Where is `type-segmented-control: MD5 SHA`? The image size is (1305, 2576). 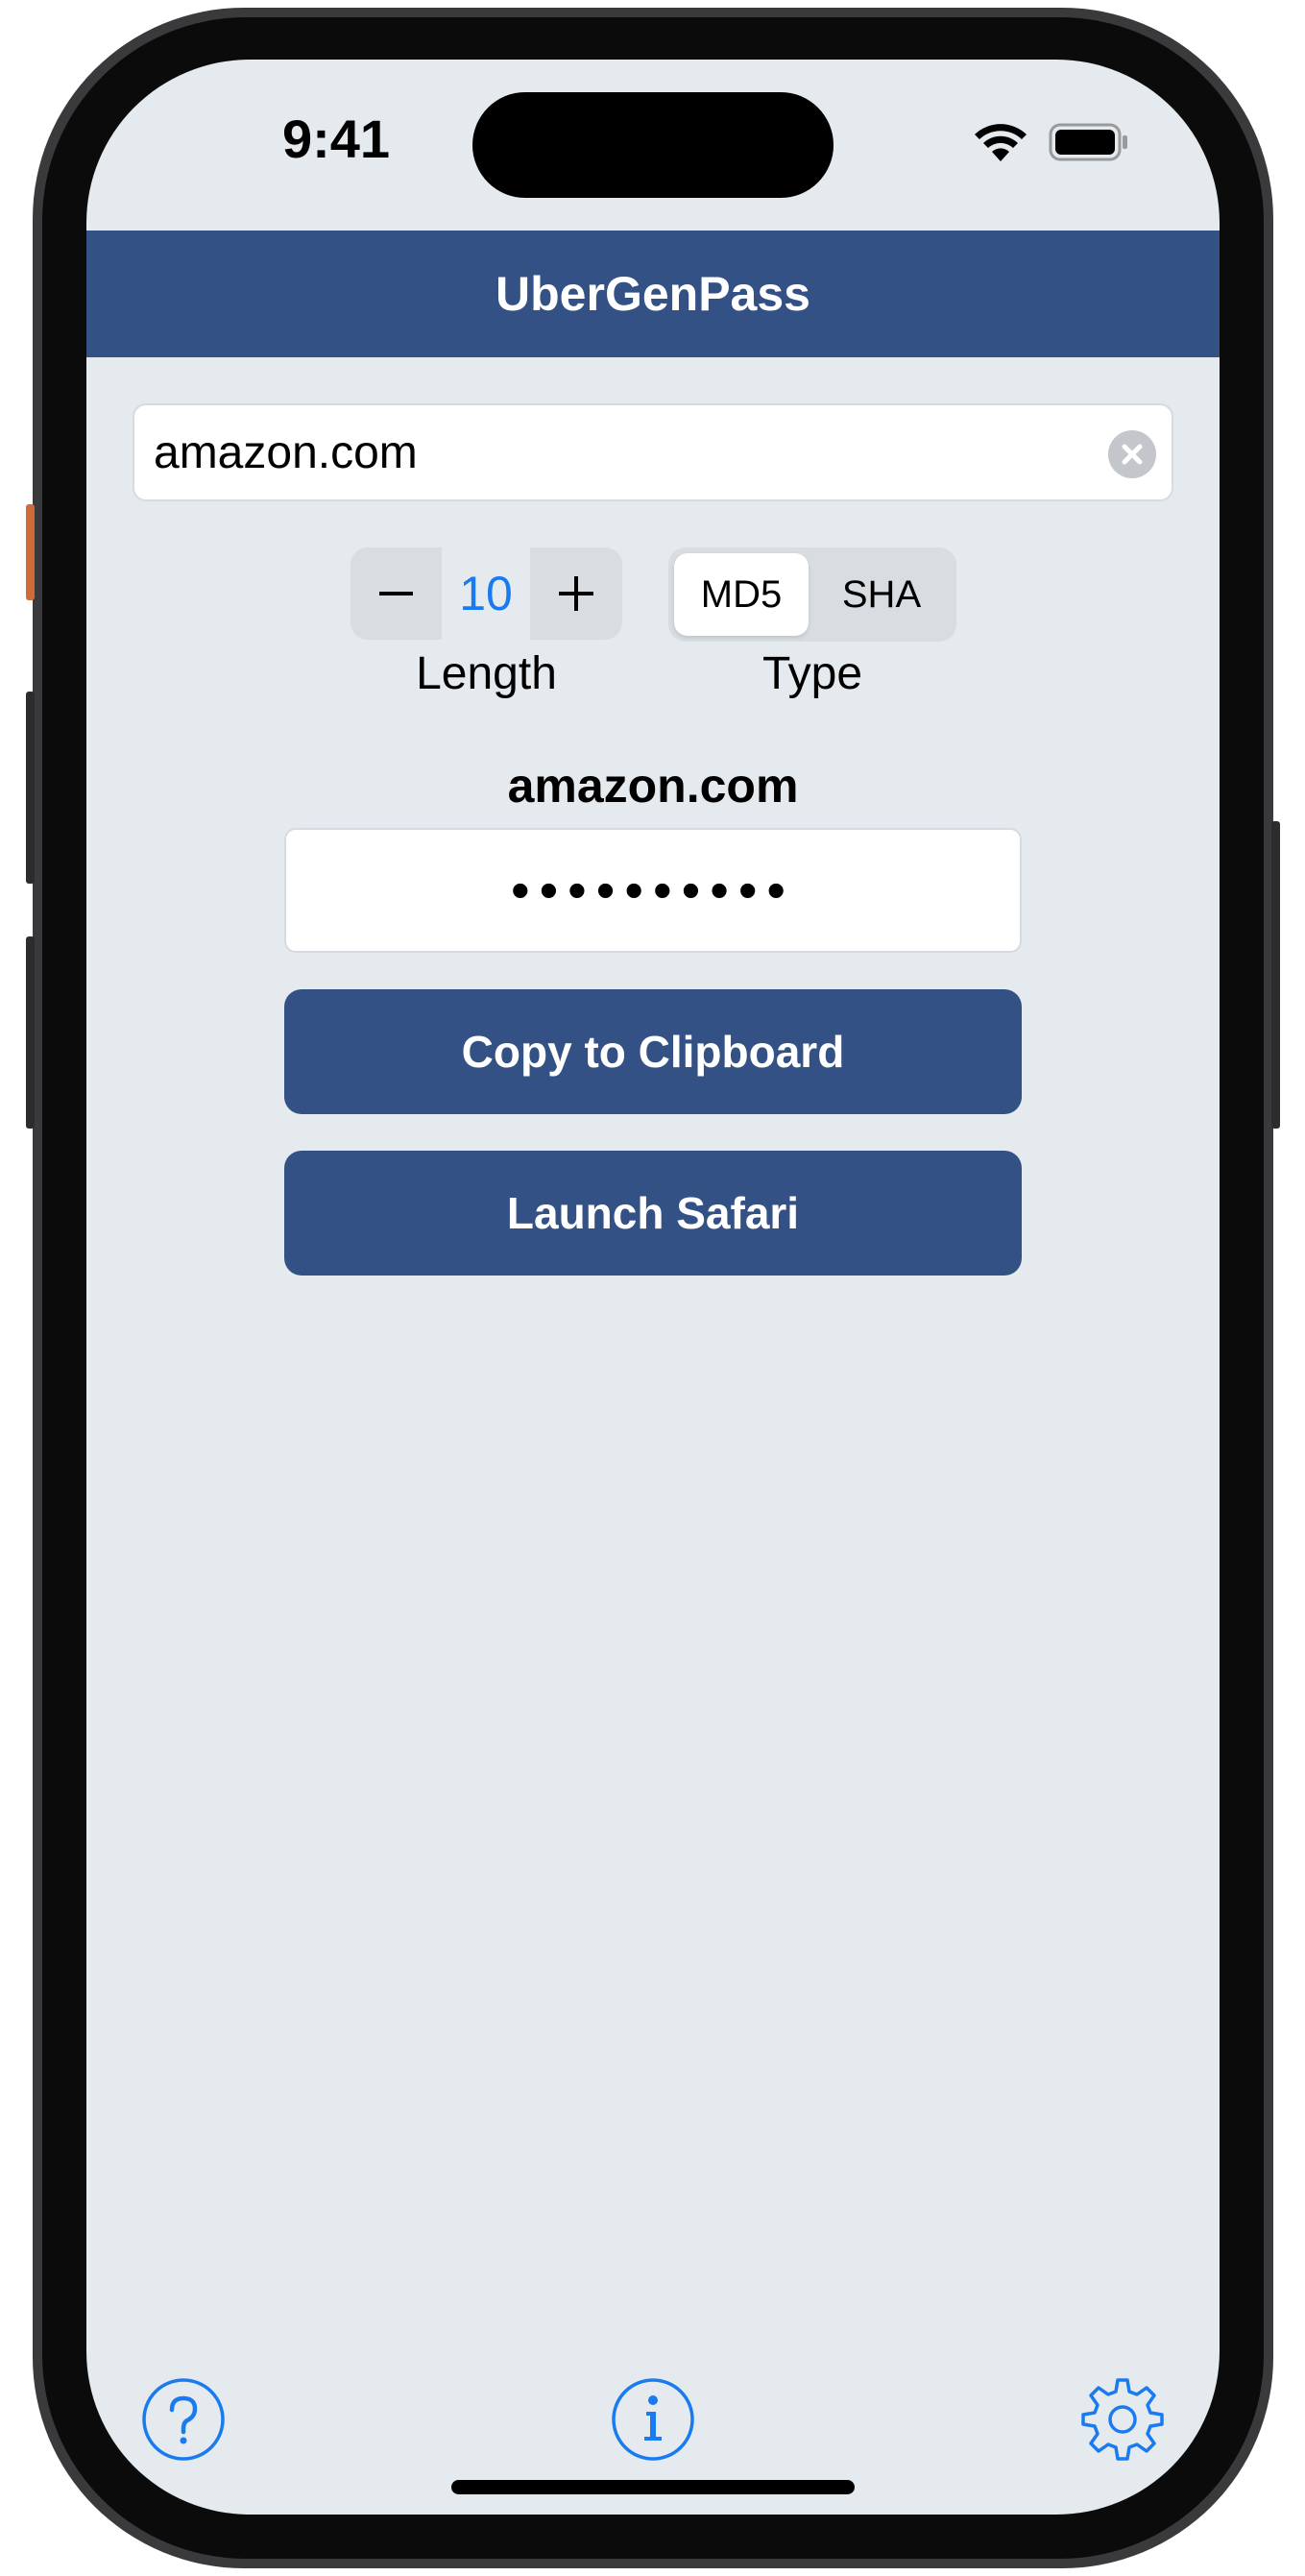 type-segmented-control: MD5 SHA is located at coordinates (812, 594).